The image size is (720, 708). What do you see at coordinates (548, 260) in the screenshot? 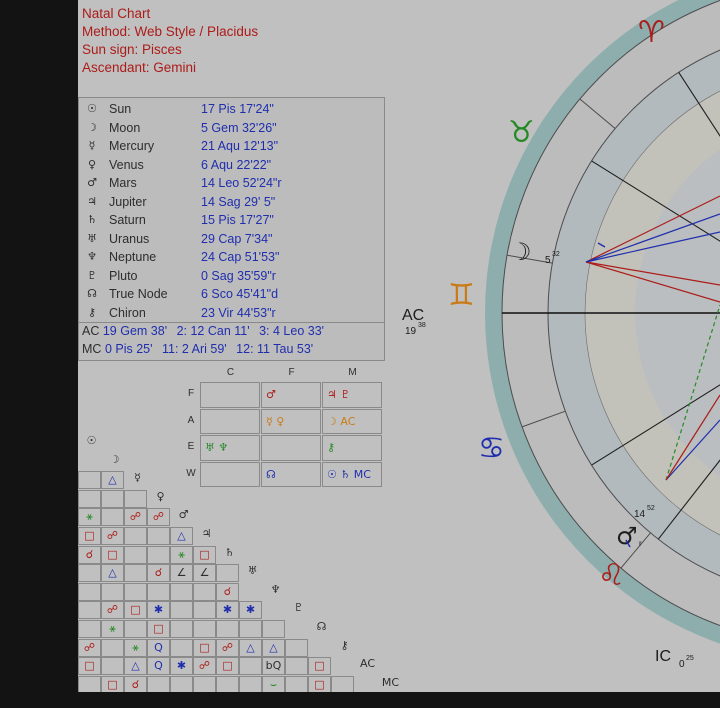
I see `moon-wheel-deg: 5` at bounding box center [548, 260].